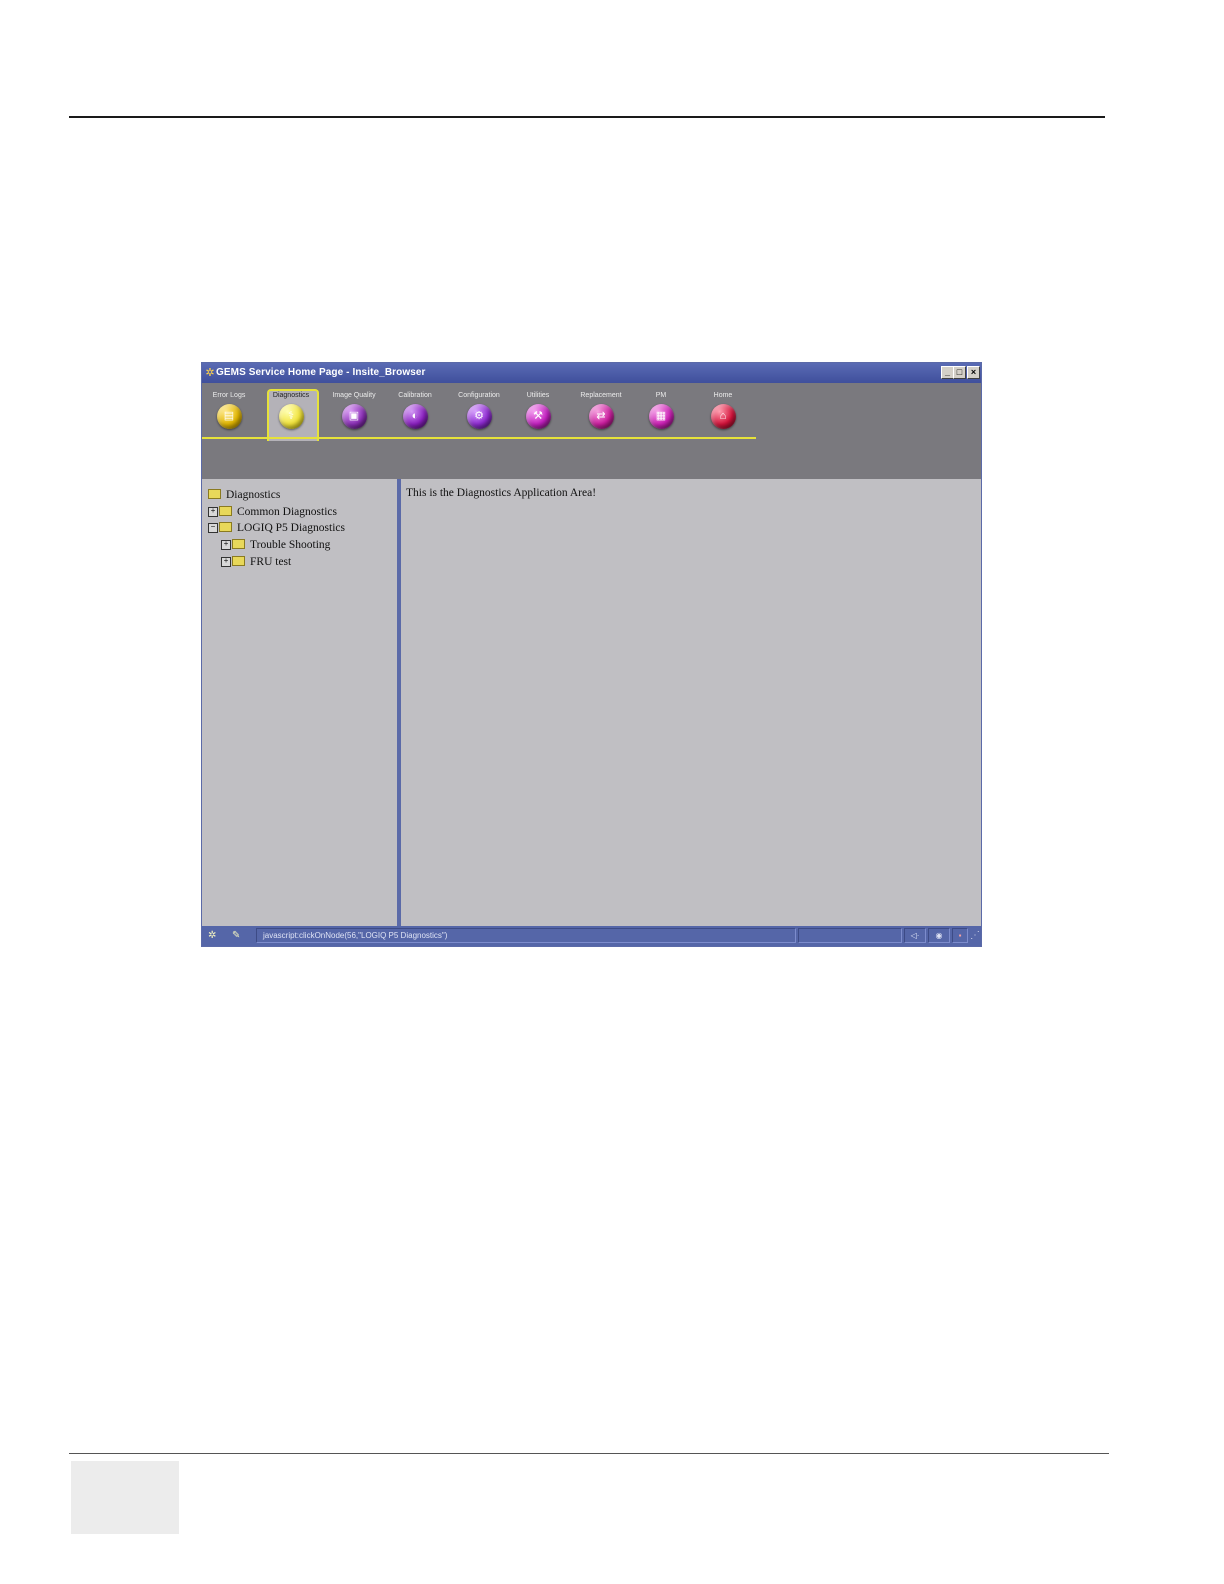 This screenshot has width=1224, height=1584. I want to click on tree-item-common-diagnostics: + Common Diagnostics, so click(272, 512).